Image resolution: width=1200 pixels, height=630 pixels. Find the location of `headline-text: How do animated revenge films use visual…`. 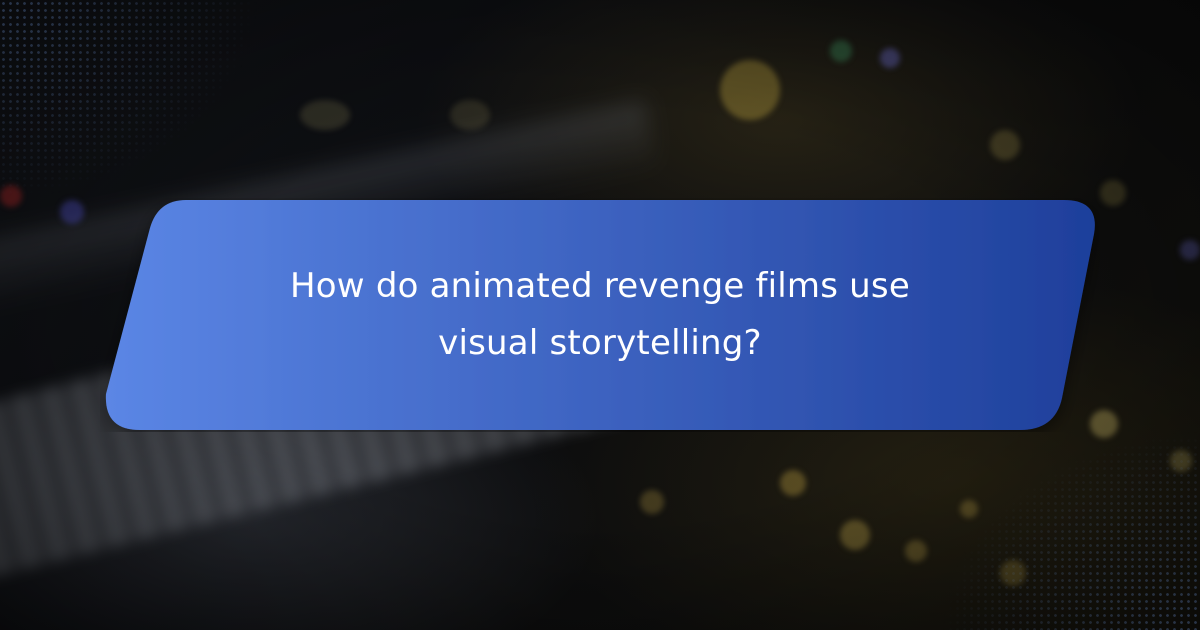

headline-text: How do animated revenge films use visual… is located at coordinates (600, 314).